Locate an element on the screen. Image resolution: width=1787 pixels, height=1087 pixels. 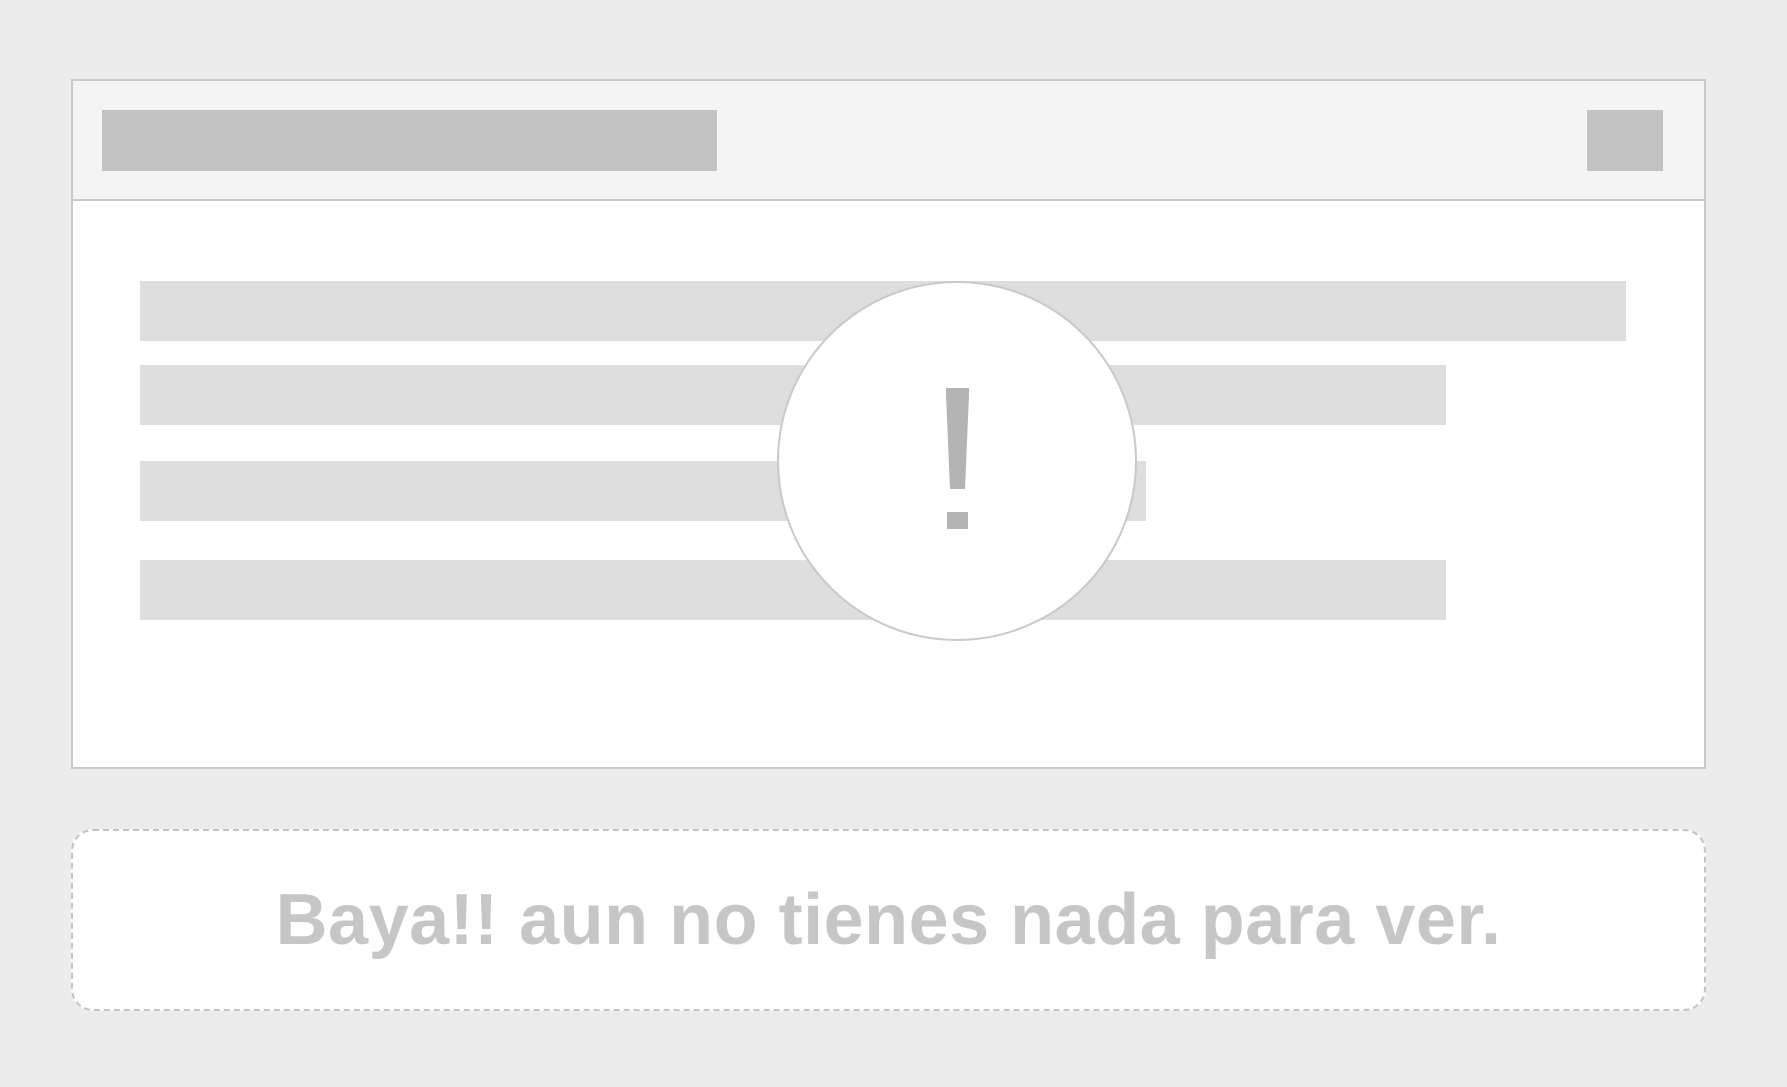
header-title-placeholder is located at coordinates (409, 140).